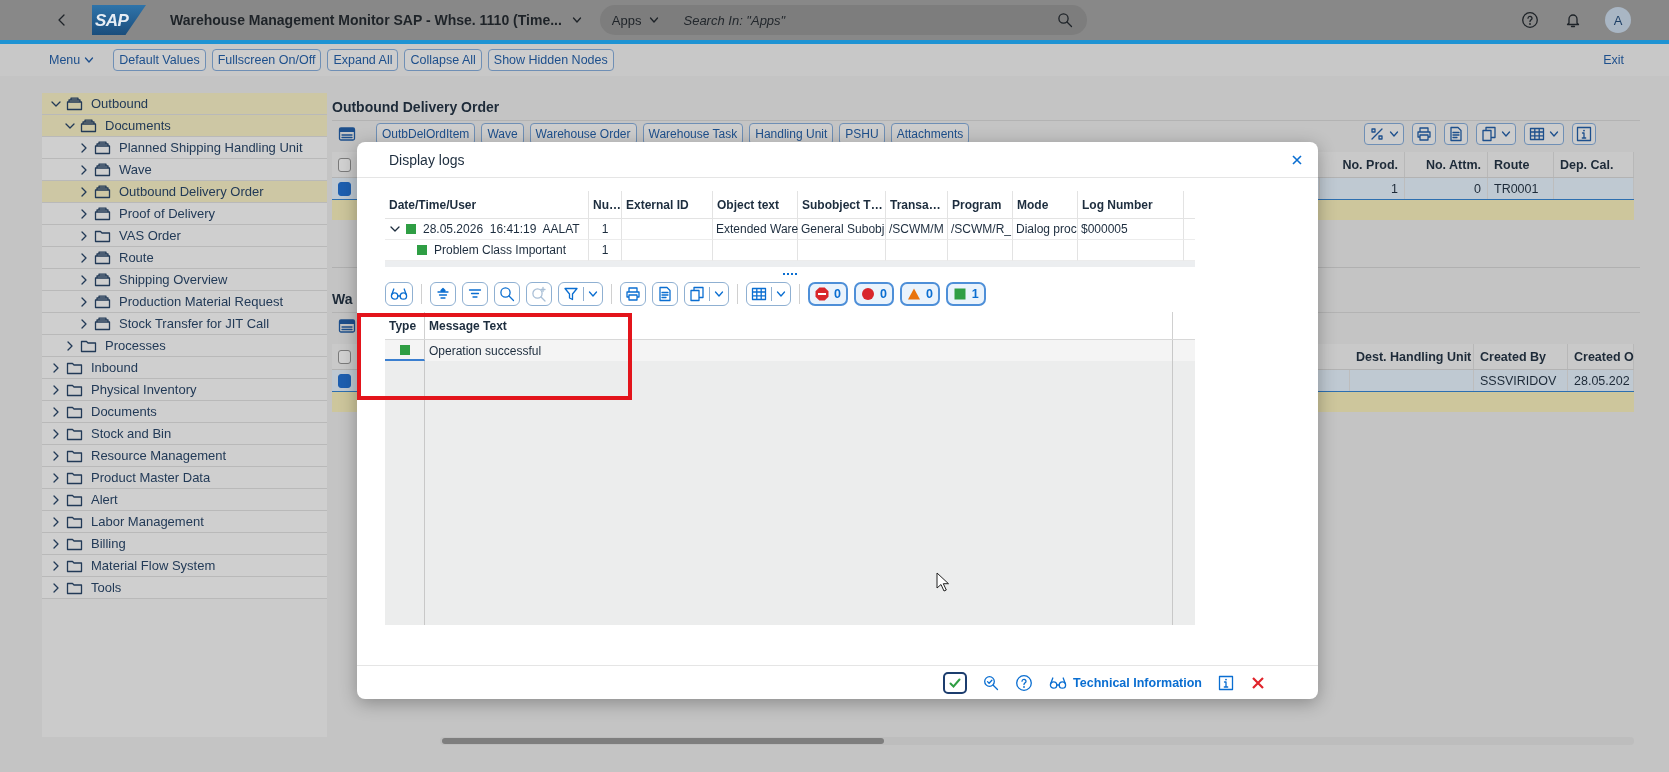 The width and height of the screenshot is (1669, 772). I want to click on column-header: Dest. Handling Unit, so click(1412, 356).